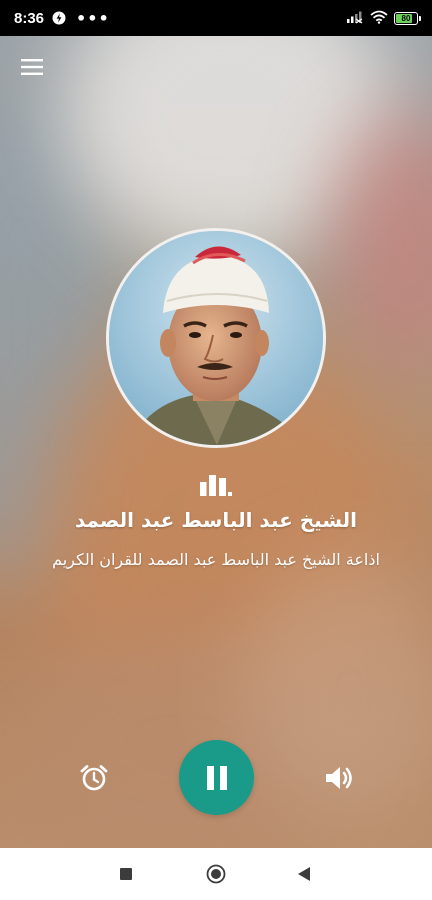 This screenshot has height=900, width=432. Describe the element at coordinates (355, 18) in the screenshot. I see `signal-icon` at that location.